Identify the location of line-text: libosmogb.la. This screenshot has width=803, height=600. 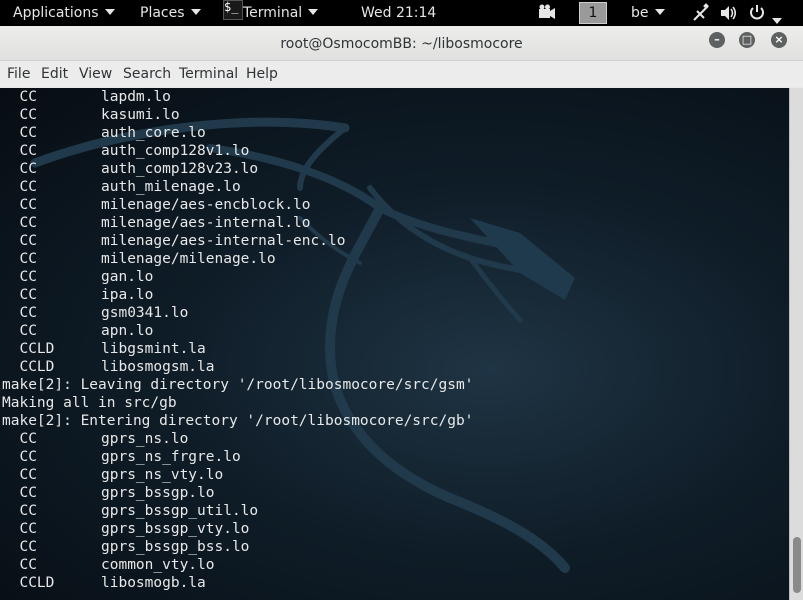
(153, 583).